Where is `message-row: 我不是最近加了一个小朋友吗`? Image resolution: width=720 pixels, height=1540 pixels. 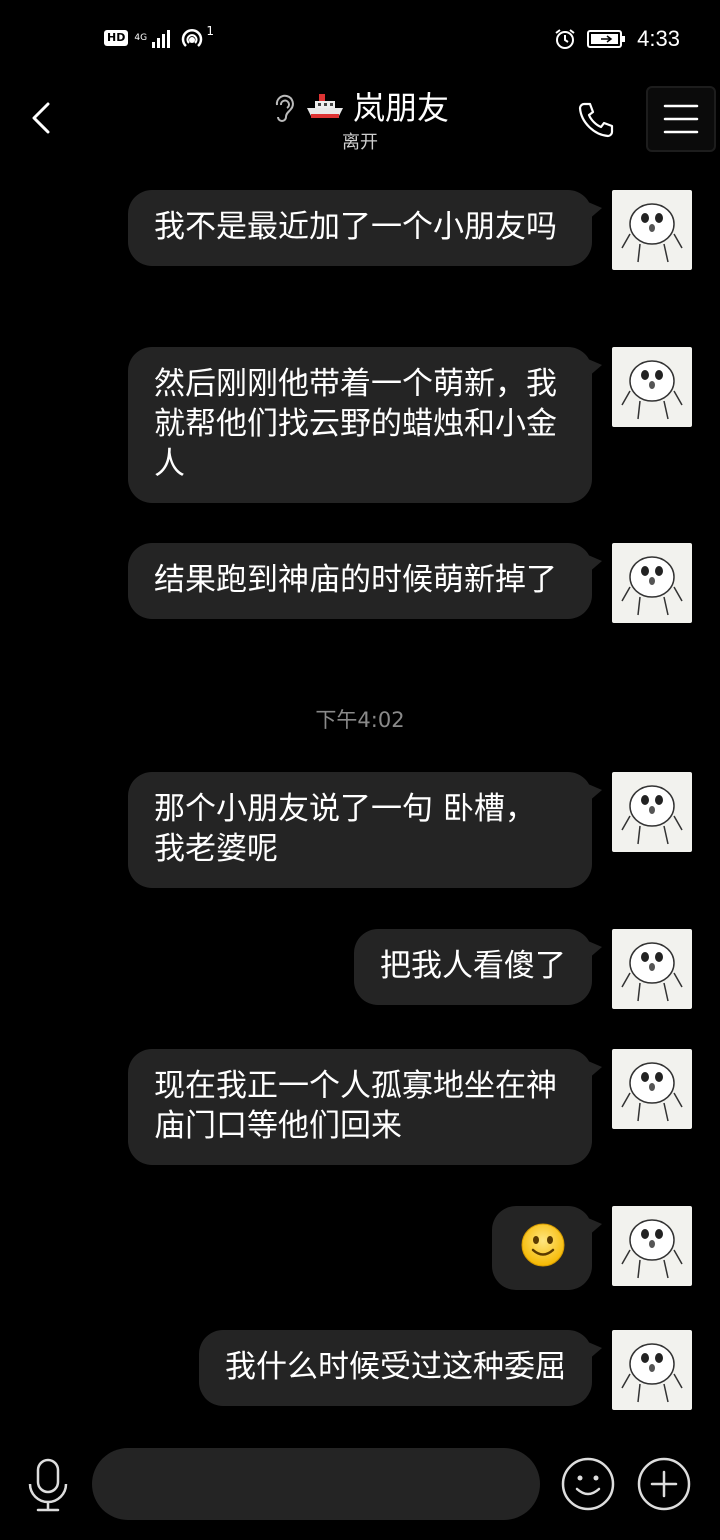
message-row: 我不是最近加了一个小朋友吗 is located at coordinates (410, 230).